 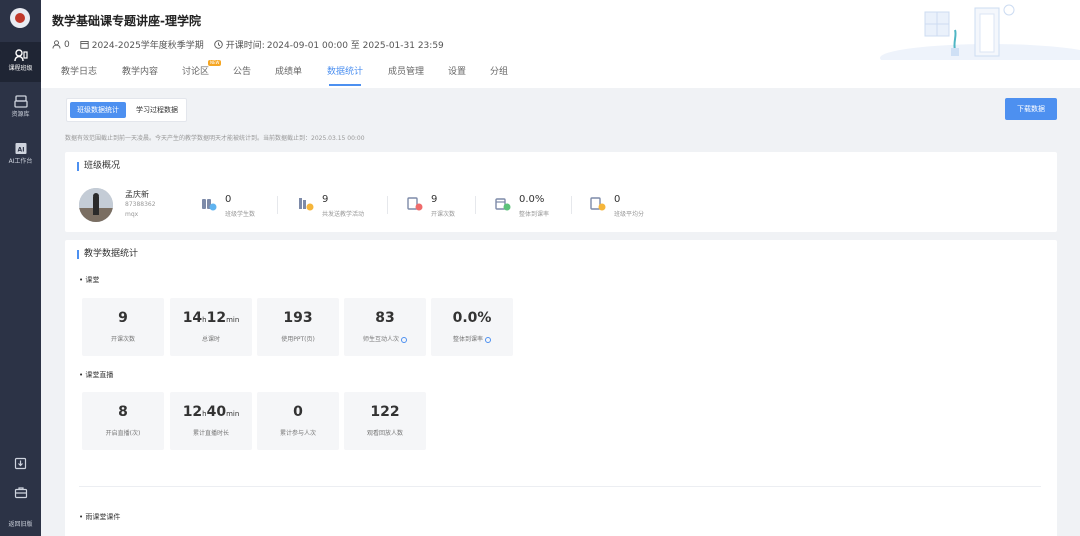 I want to click on ai-icon: AI, so click(x=20, y=148).